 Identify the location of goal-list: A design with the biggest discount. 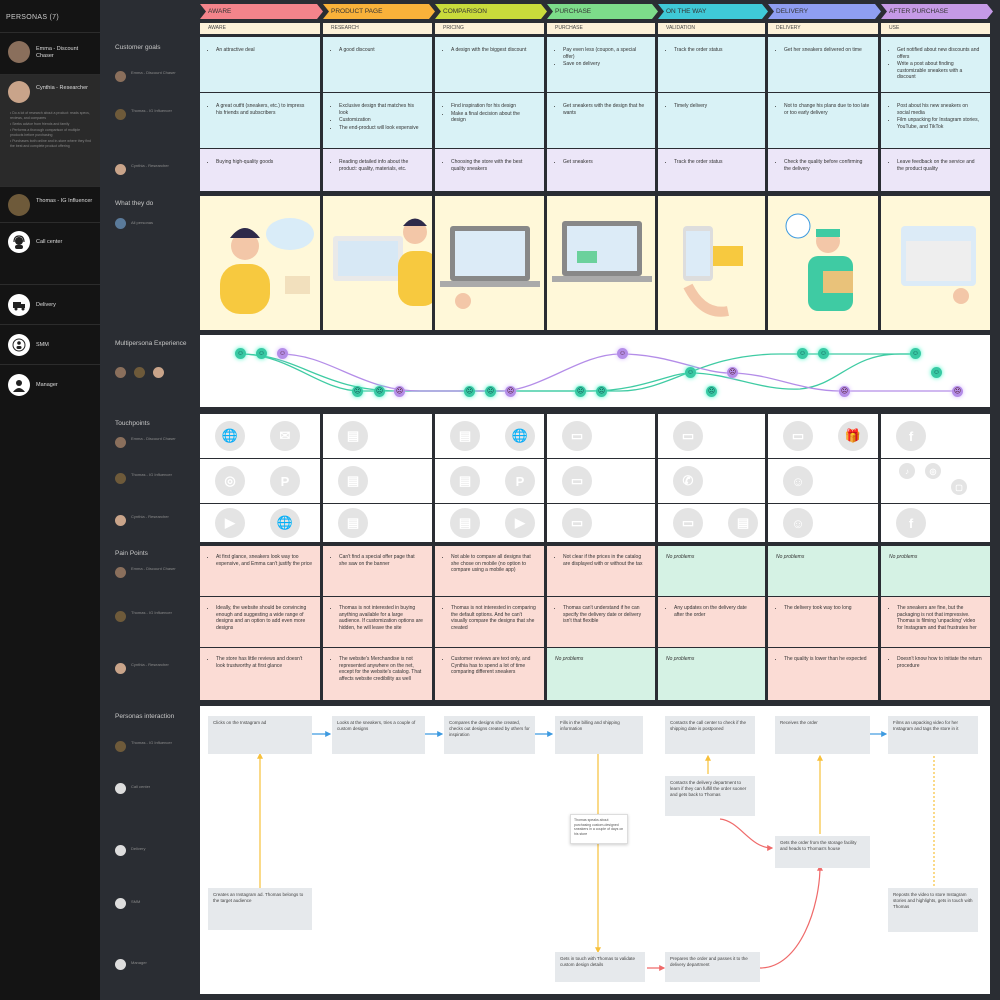
(489, 50).